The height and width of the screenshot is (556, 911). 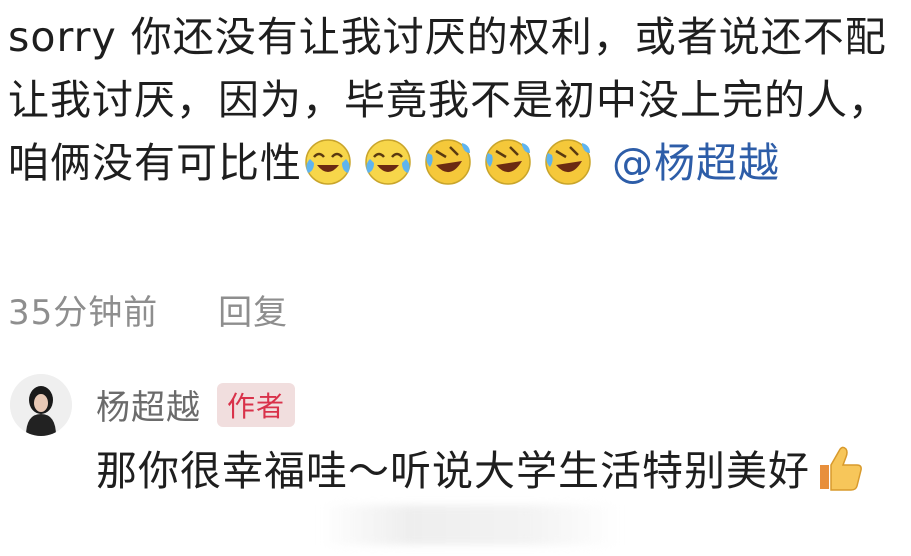 I want to click on avatar-image, so click(x=41, y=405).